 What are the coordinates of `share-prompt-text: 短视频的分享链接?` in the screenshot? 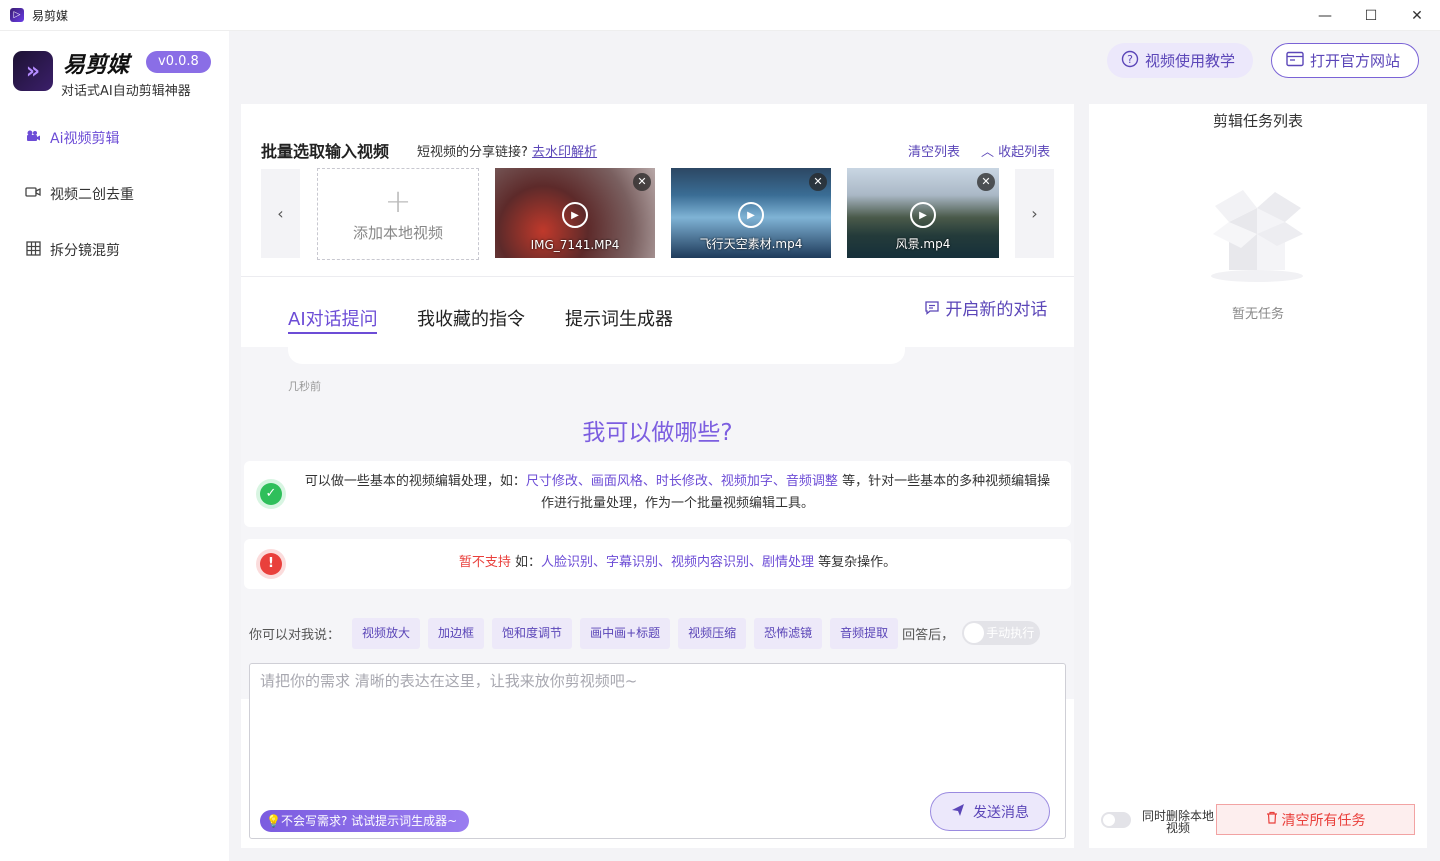 It's located at (472, 152).